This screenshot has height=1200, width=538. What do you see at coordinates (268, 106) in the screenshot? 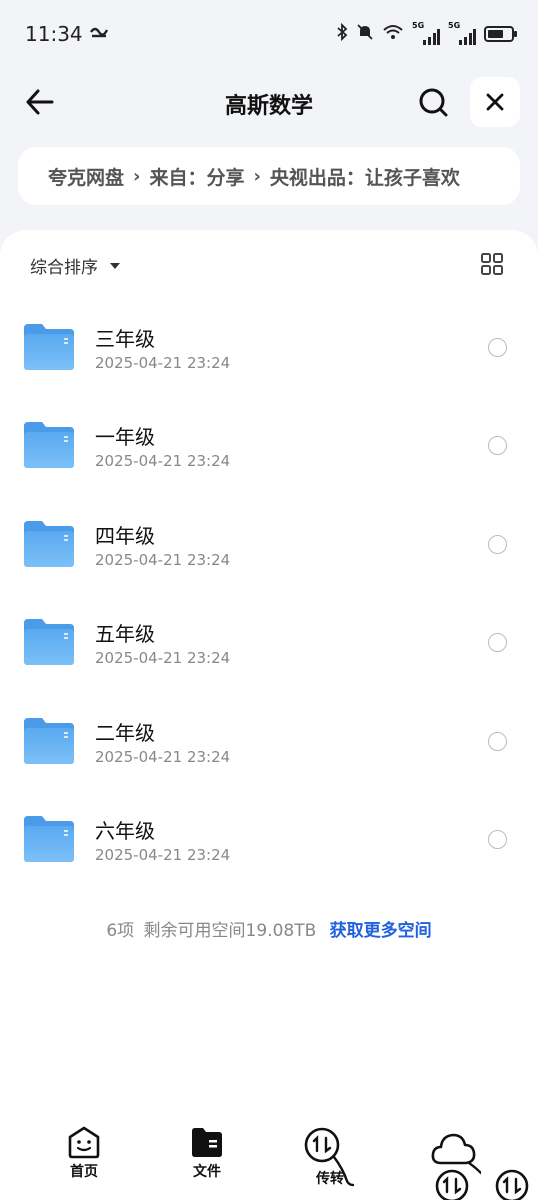
I see `page-title: 高斯数学` at bounding box center [268, 106].